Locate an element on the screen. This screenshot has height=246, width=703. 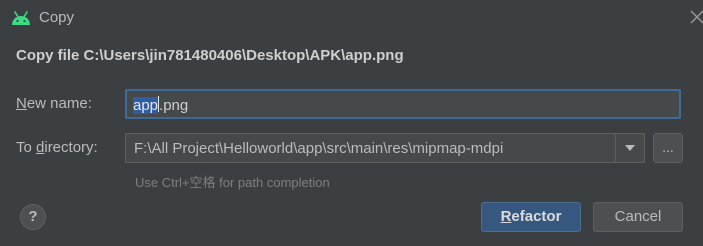
path-completion-hint: Use Ctrl+空格 for path completion is located at coordinates (232, 182).